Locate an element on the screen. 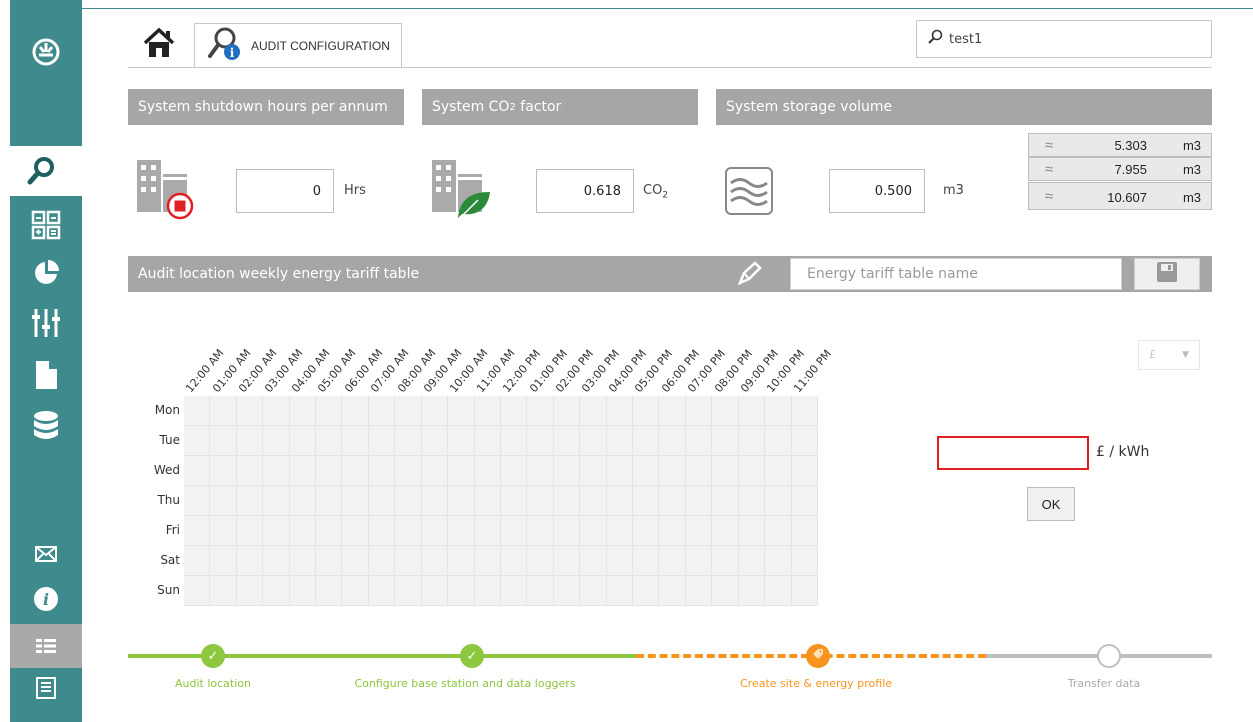 This screenshot has height=722, width=1253. pencil-icon is located at coordinates (749, 276).